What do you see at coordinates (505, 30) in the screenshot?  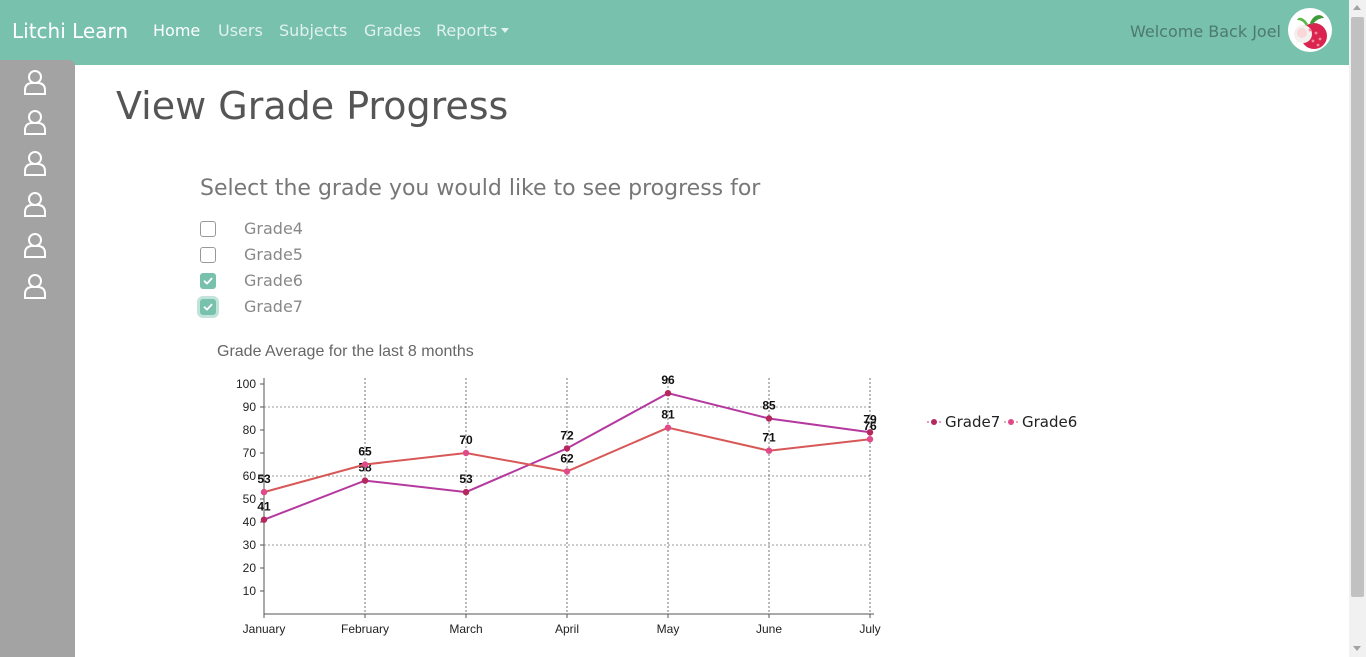 I see `caret-down-icon` at bounding box center [505, 30].